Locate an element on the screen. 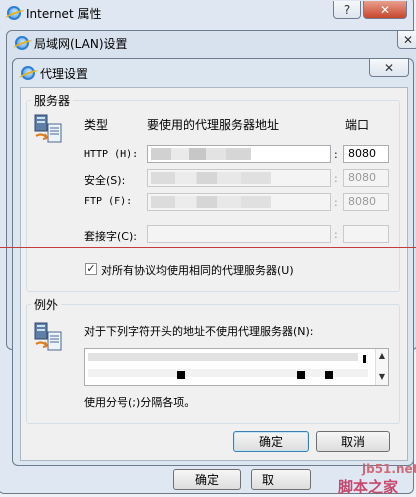 The height and width of the screenshot is (497, 416). same-proxy-checkbox: ✓ is located at coordinates (91, 269).